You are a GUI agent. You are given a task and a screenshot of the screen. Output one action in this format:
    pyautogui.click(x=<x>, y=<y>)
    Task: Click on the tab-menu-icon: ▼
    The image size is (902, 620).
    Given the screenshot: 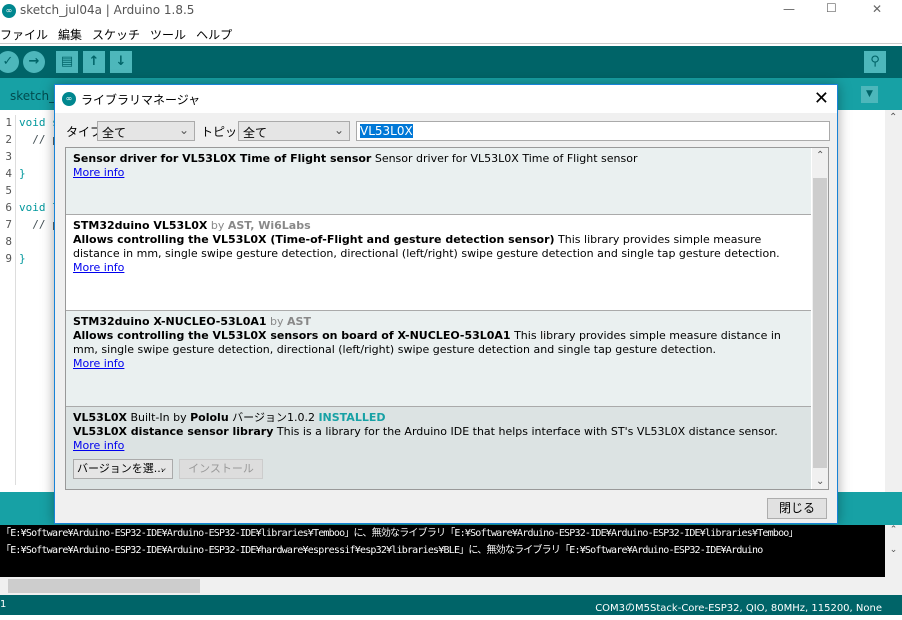 What is the action you would take?
    pyautogui.click(x=869, y=94)
    